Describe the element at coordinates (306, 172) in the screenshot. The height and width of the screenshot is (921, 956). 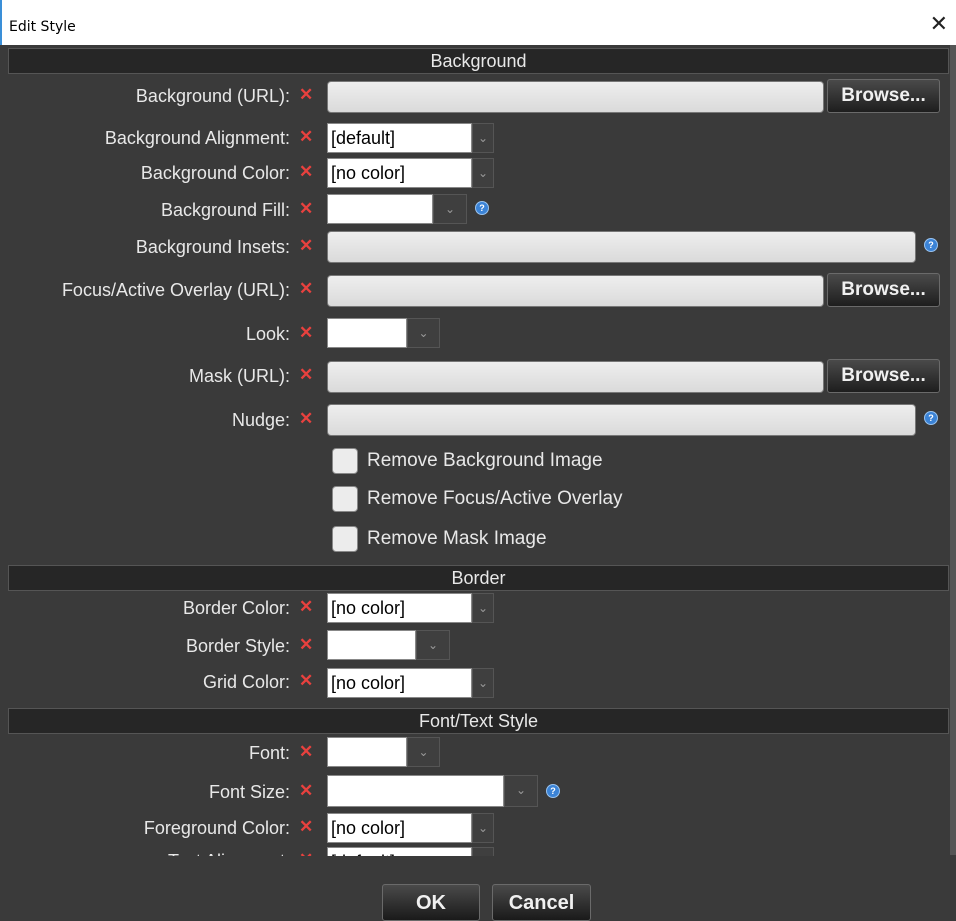
I see `clear-background-color-icon: ✕` at that location.